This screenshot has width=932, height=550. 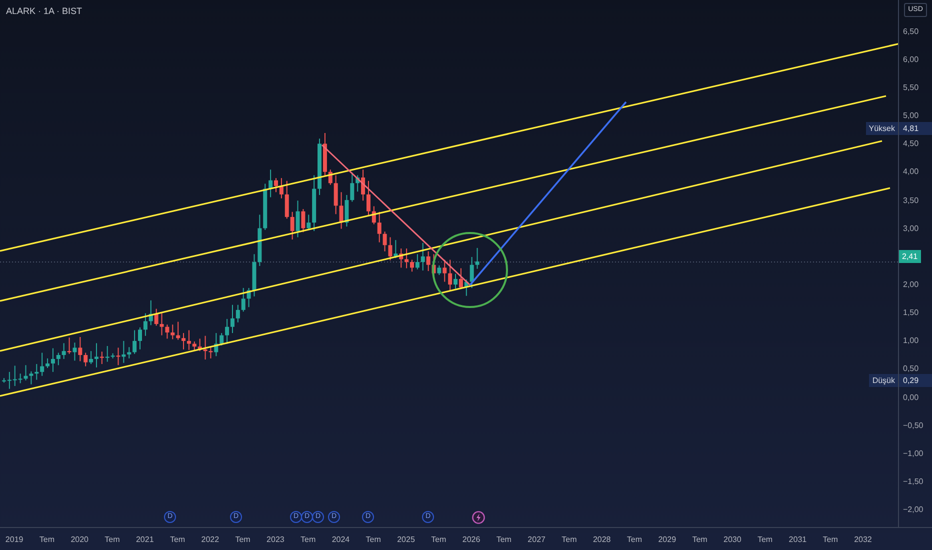 I want to click on time-tick: 2025, so click(x=406, y=539).